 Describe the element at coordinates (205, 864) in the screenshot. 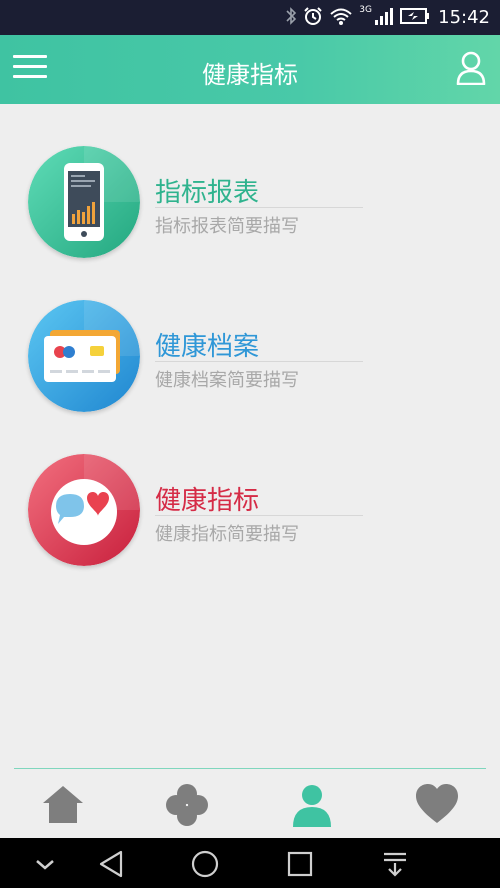

I see `home-circle-icon` at that location.